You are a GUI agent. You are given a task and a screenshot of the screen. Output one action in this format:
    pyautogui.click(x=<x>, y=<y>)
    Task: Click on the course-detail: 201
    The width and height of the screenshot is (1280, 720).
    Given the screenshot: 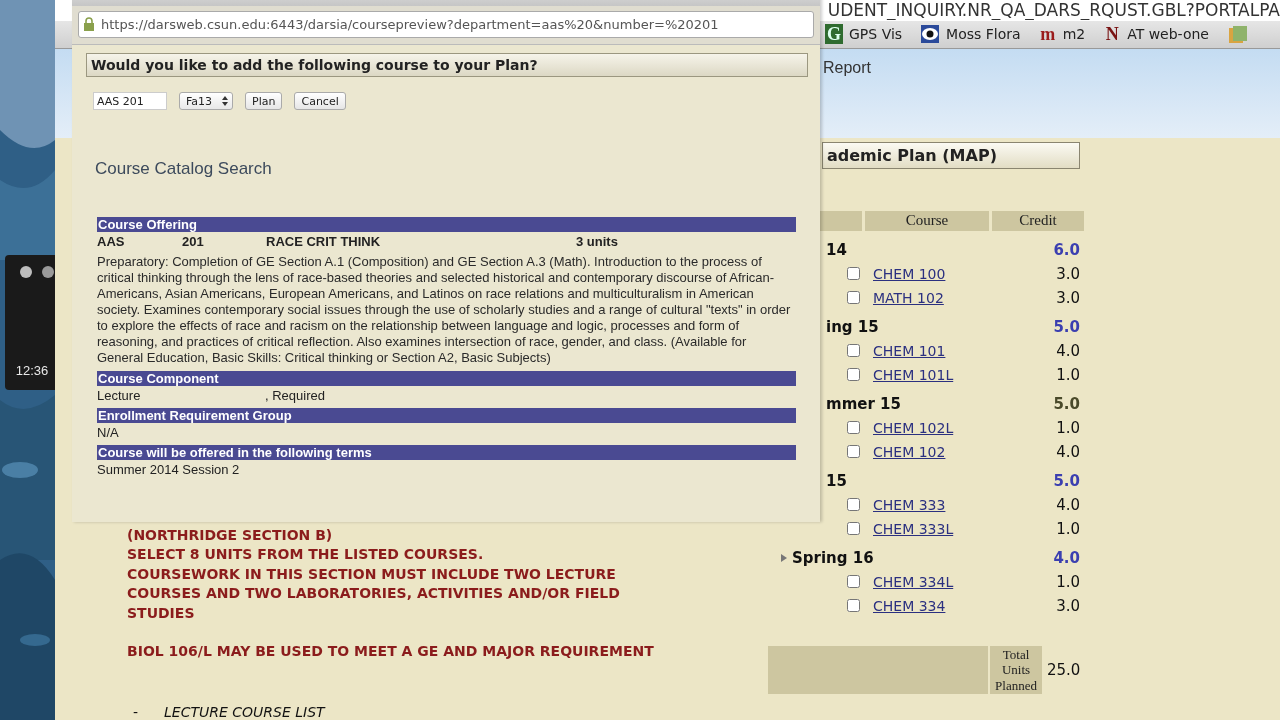 What is the action you would take?
    pyautogui.click(x=193, y=241)
    